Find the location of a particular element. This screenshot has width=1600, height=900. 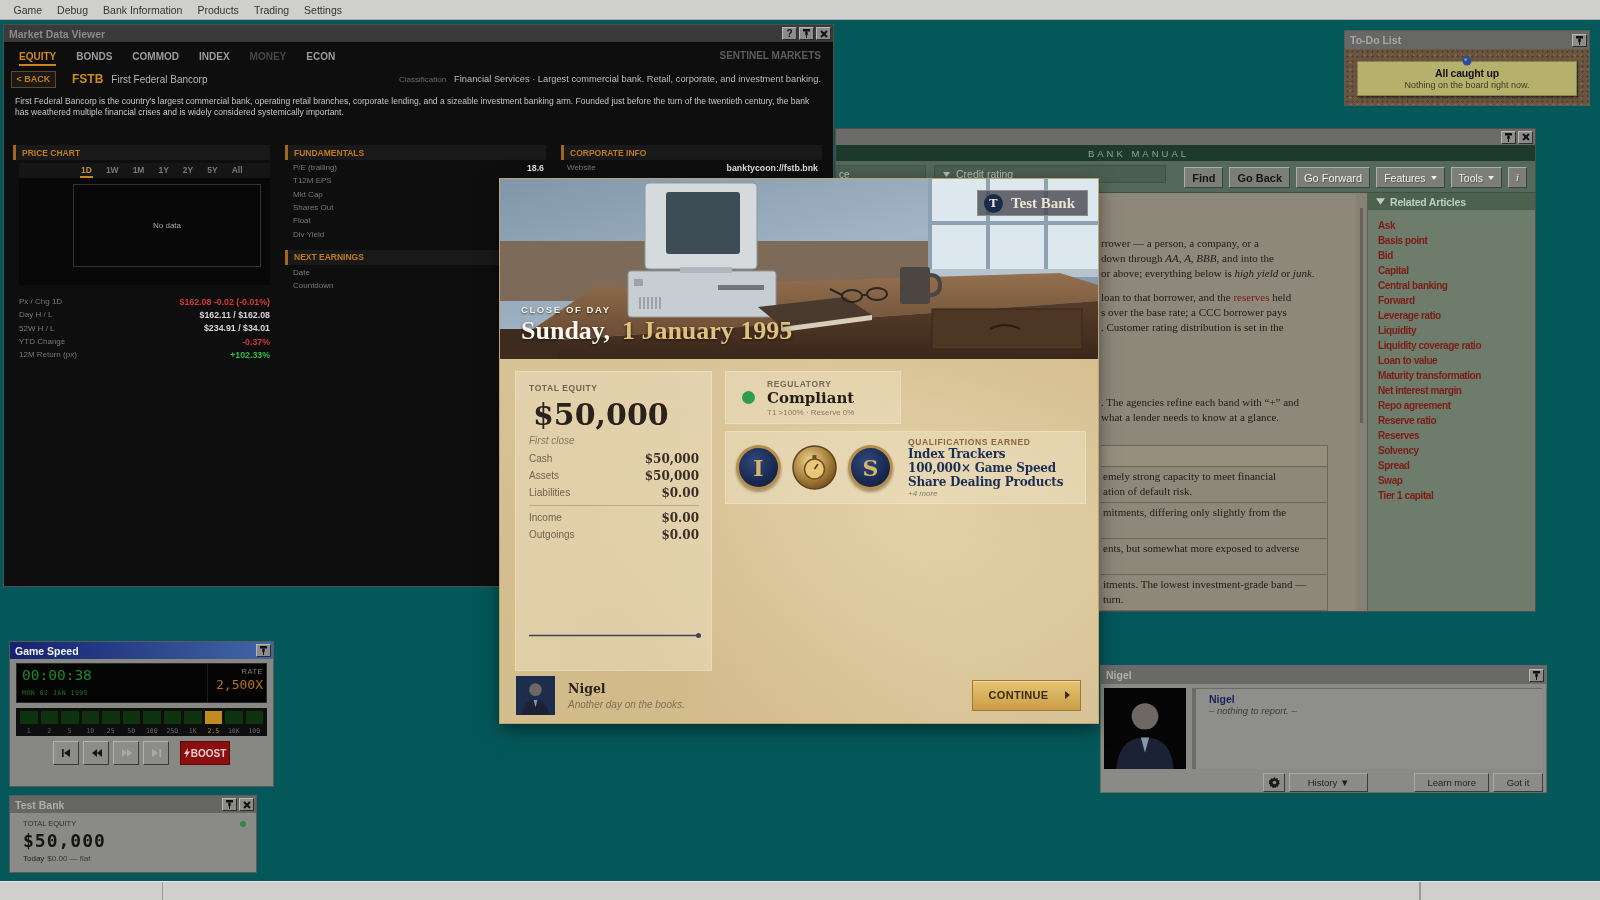

settings-button is located at coordinates (1274, 782).